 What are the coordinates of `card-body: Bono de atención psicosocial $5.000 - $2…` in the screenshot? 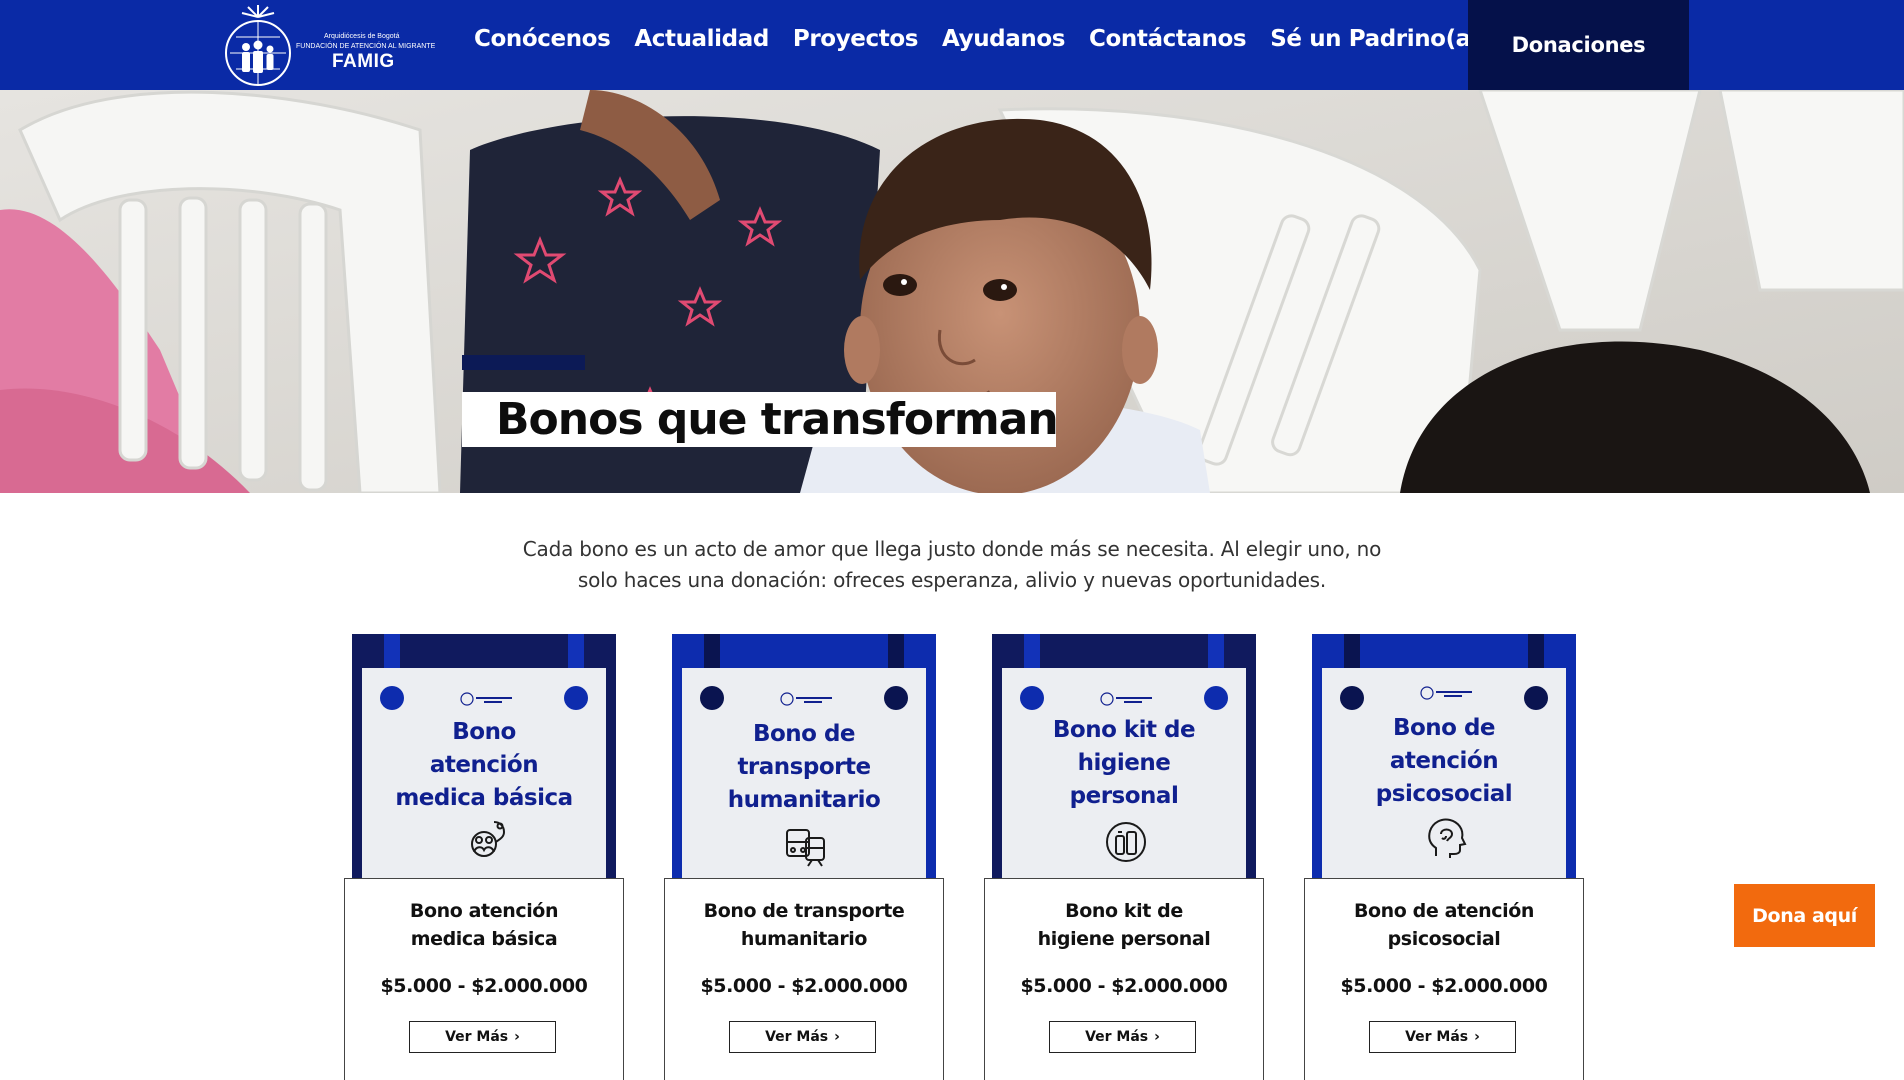 It's located at (1444, 979).